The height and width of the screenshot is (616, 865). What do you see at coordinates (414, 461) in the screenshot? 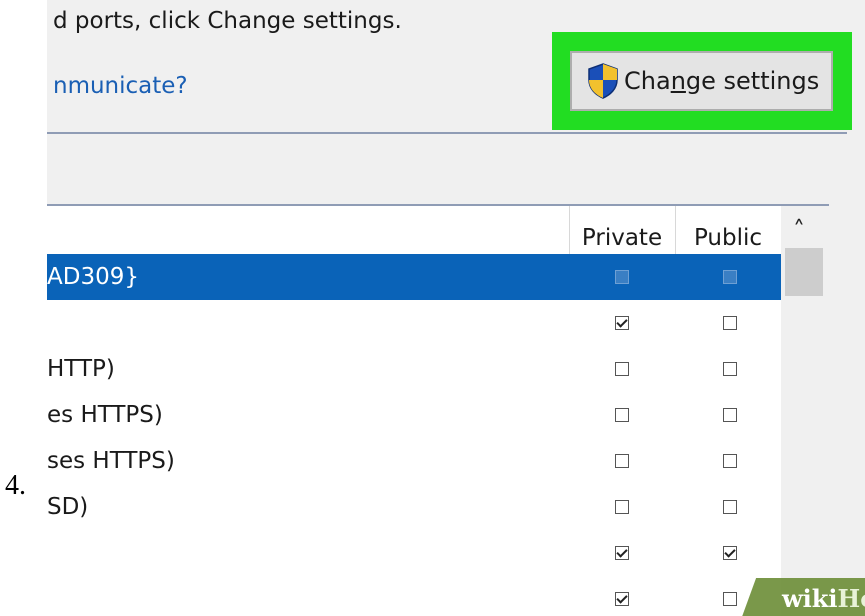
I see `table-row: ses HTTPS)` at bounding box center [414, 461].